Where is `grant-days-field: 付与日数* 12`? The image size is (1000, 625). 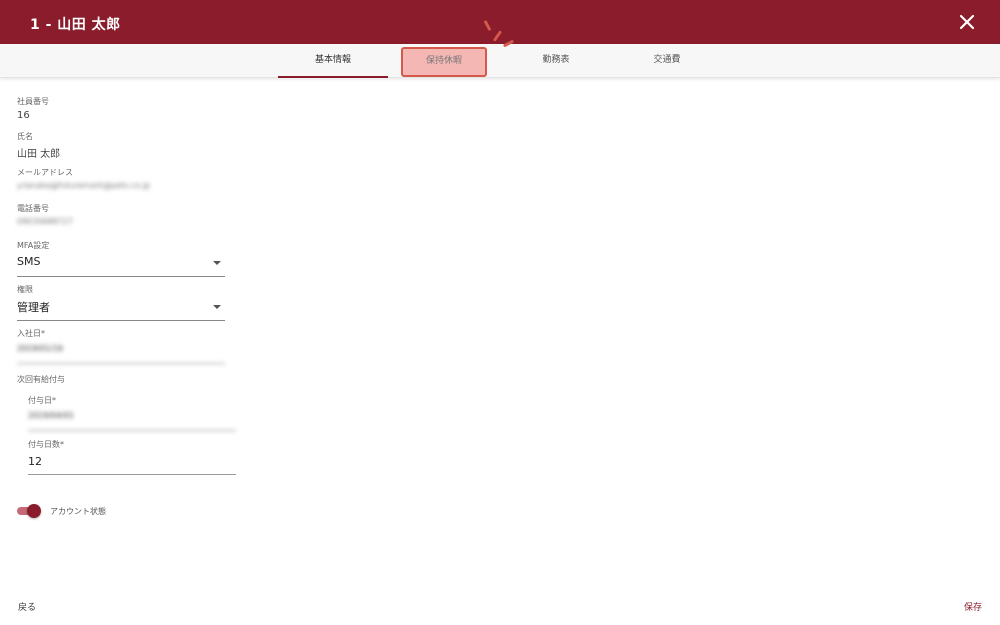
grant-days-field: 付与日数* 12 is located at coordinates (132, 457).